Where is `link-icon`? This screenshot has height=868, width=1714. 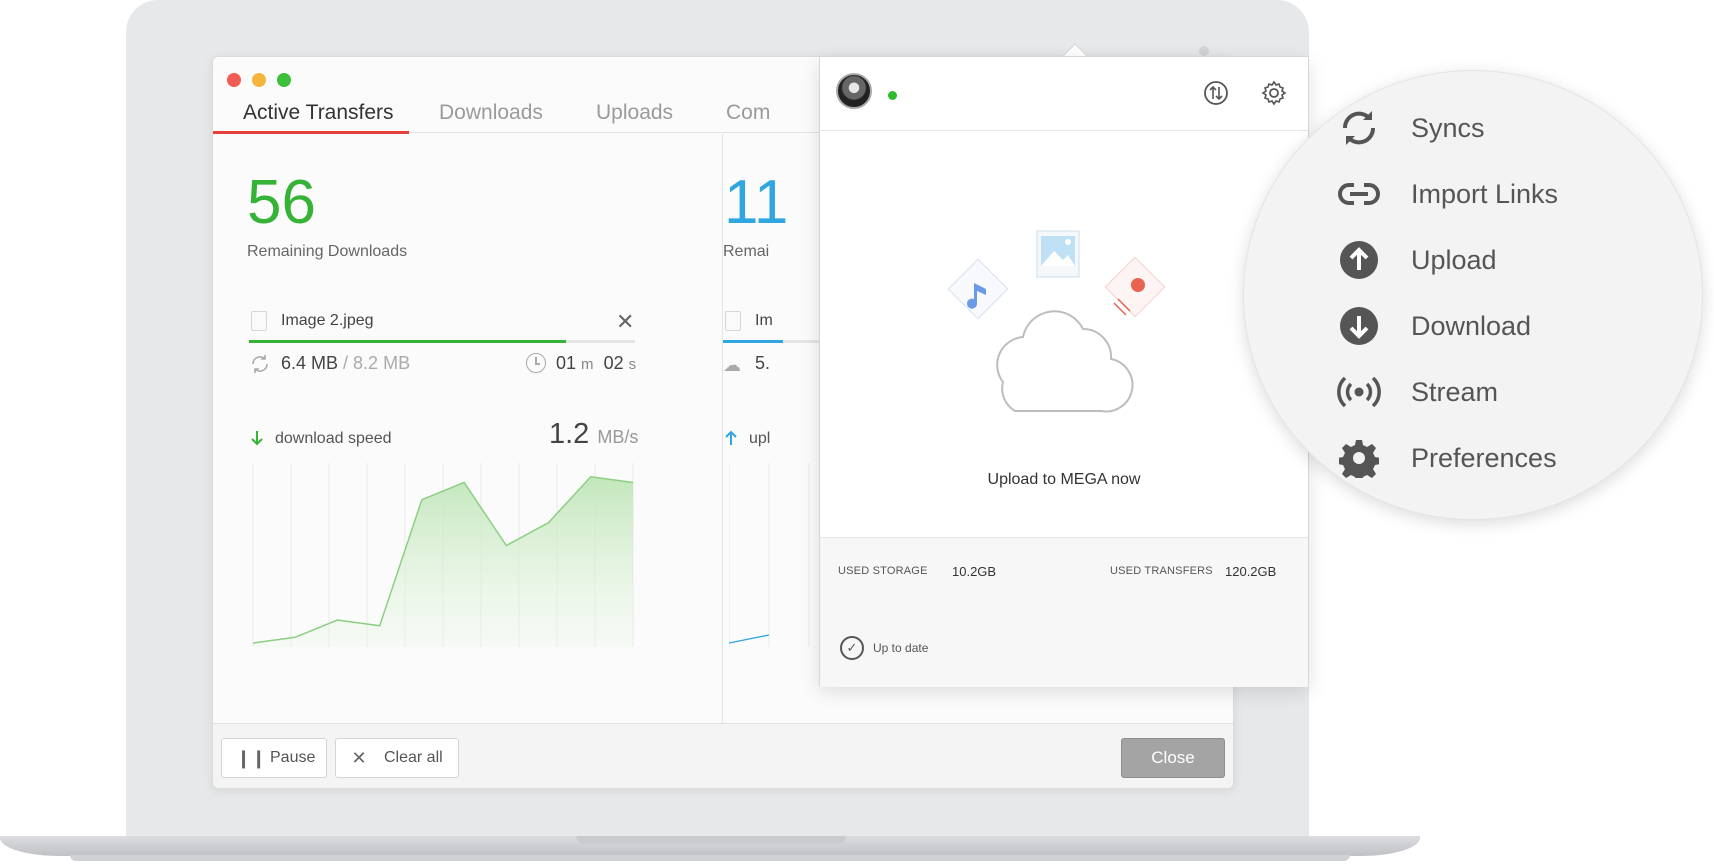
link-icon is located at coordinates (1359, 194).